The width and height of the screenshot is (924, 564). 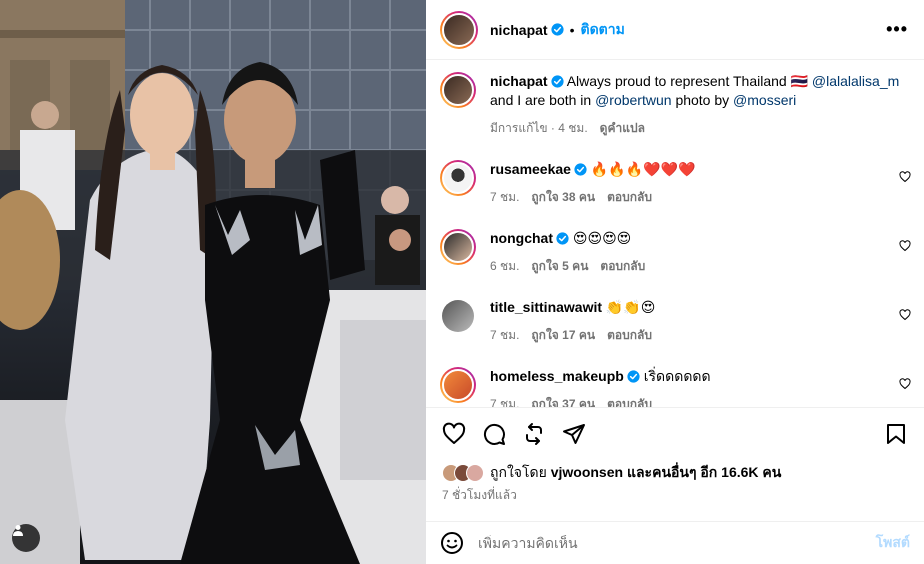 I want to click on comment-row: nongchat 😍😍😍😍 6 ชม. ถูกใจ 5 คน ตอบกลับ, so click(x=675, y=252).